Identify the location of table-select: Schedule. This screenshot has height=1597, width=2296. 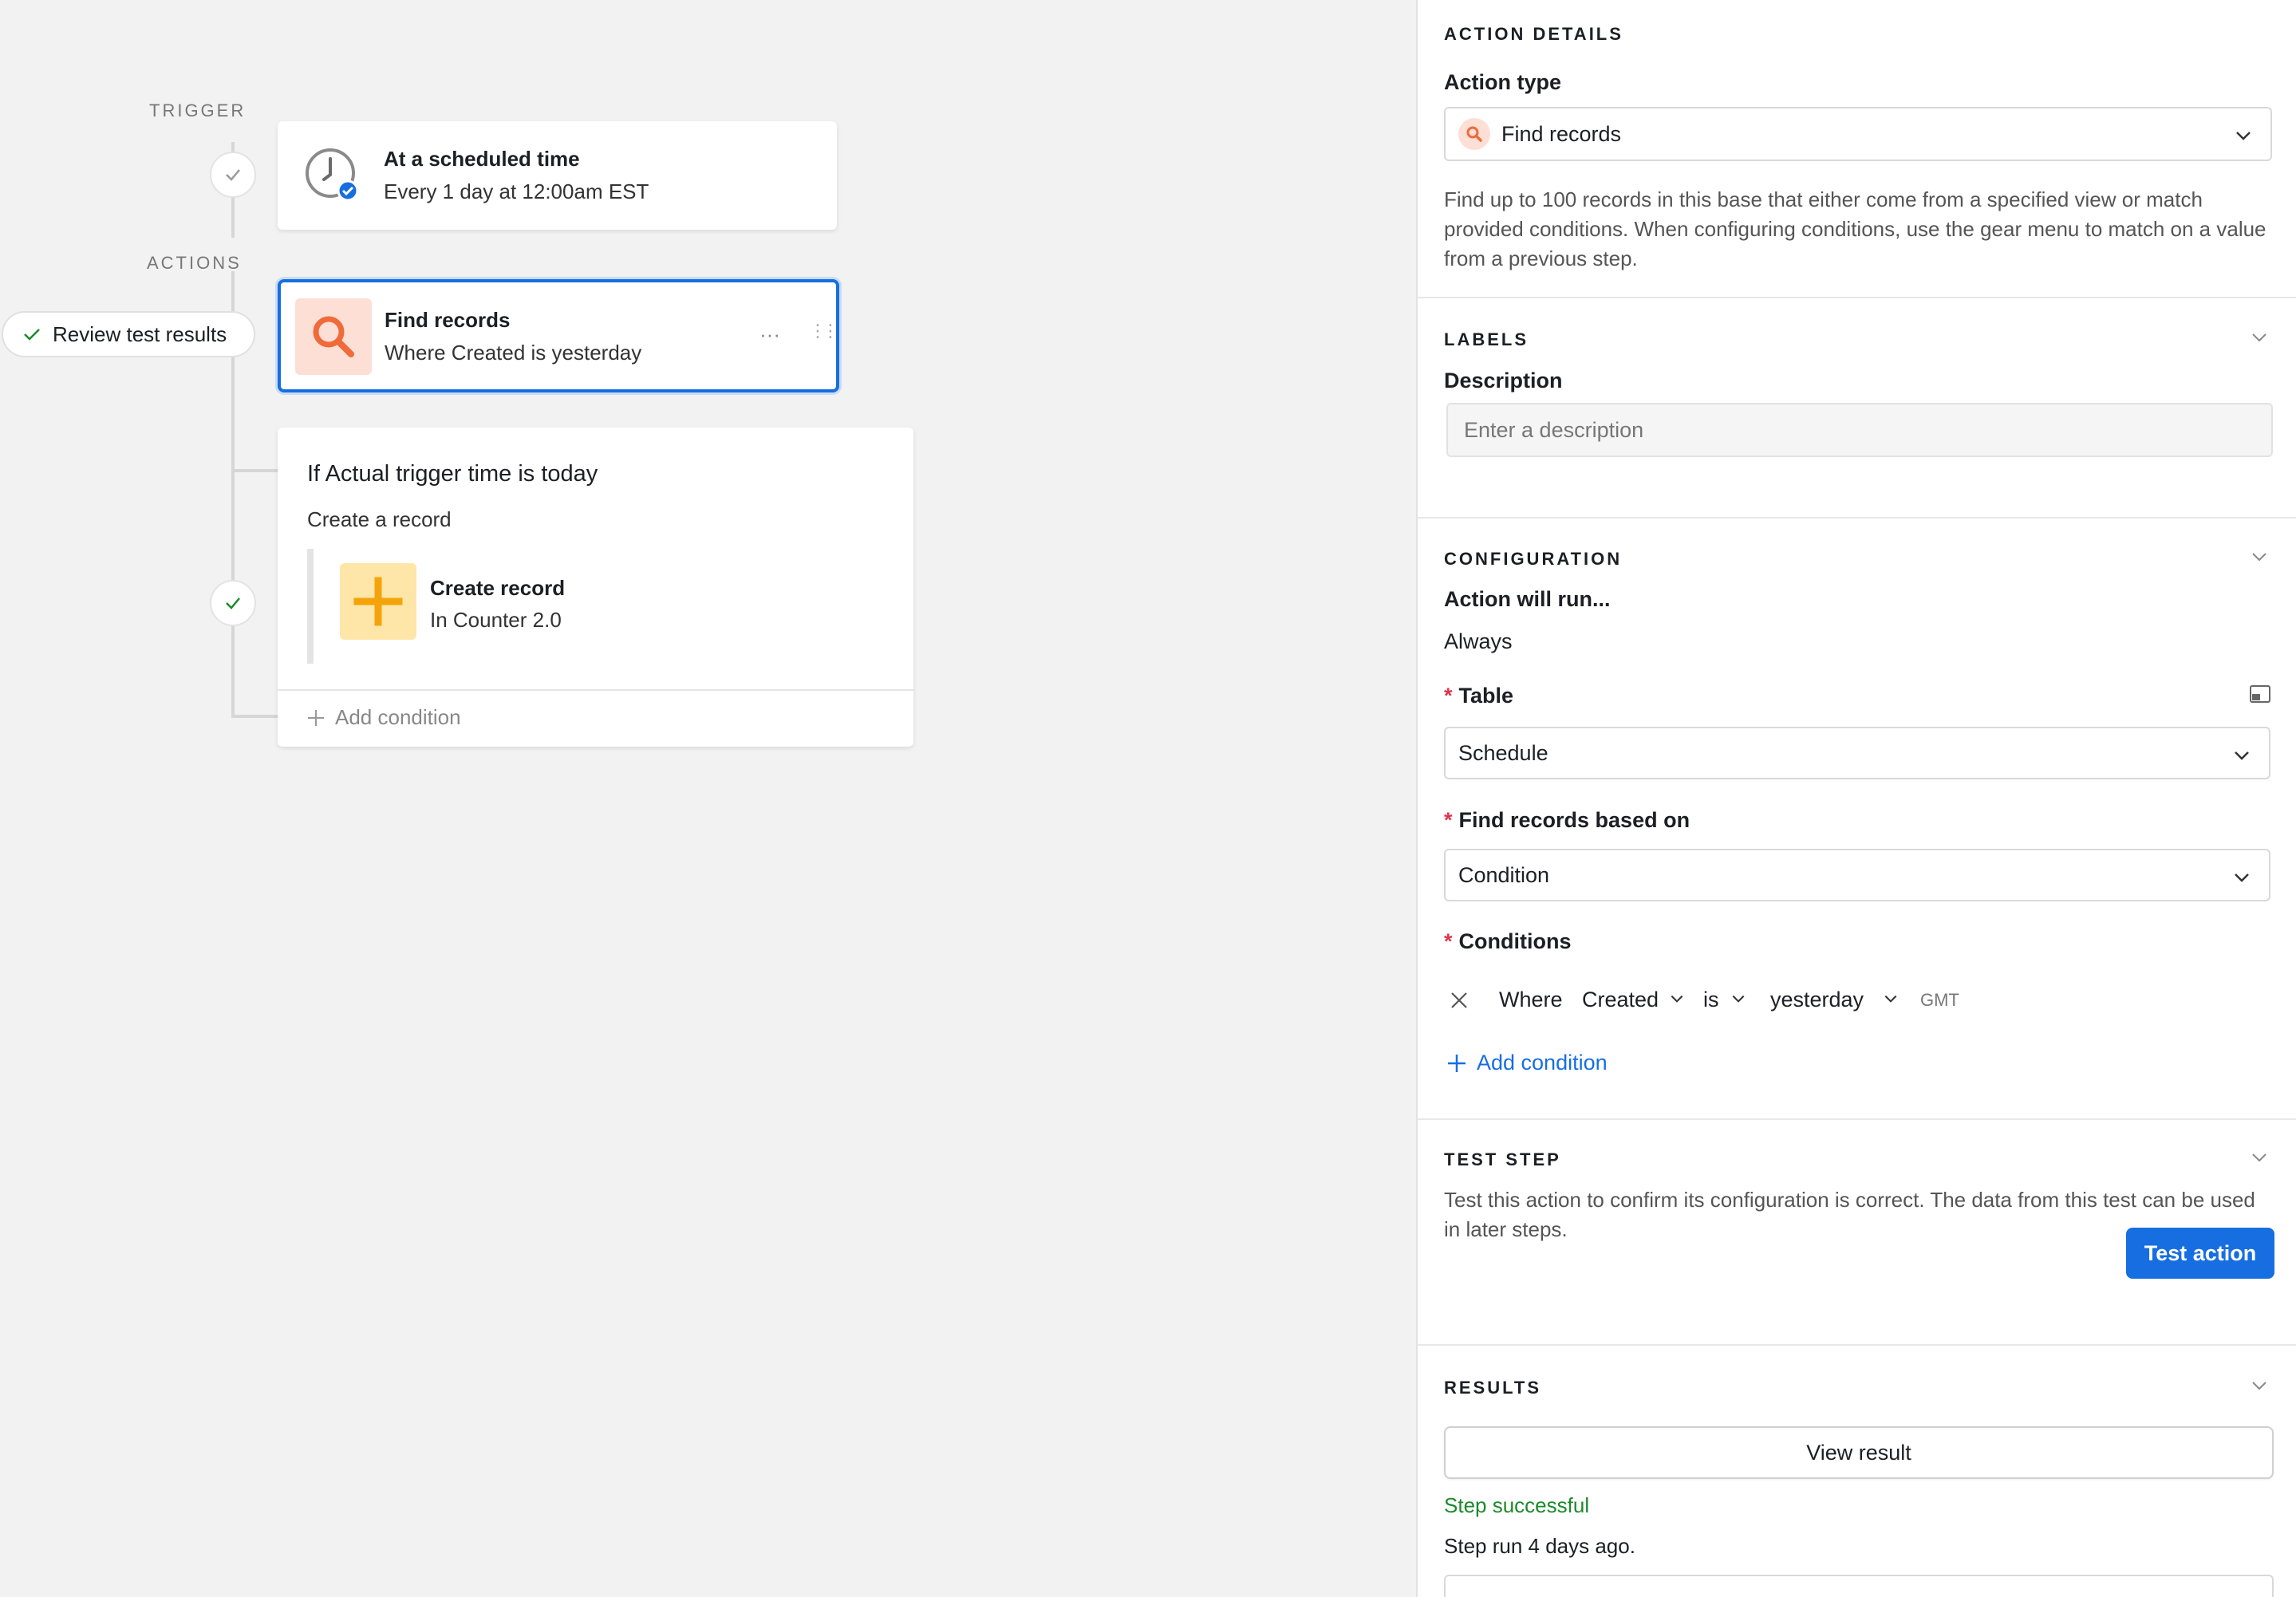
(1857, 753).